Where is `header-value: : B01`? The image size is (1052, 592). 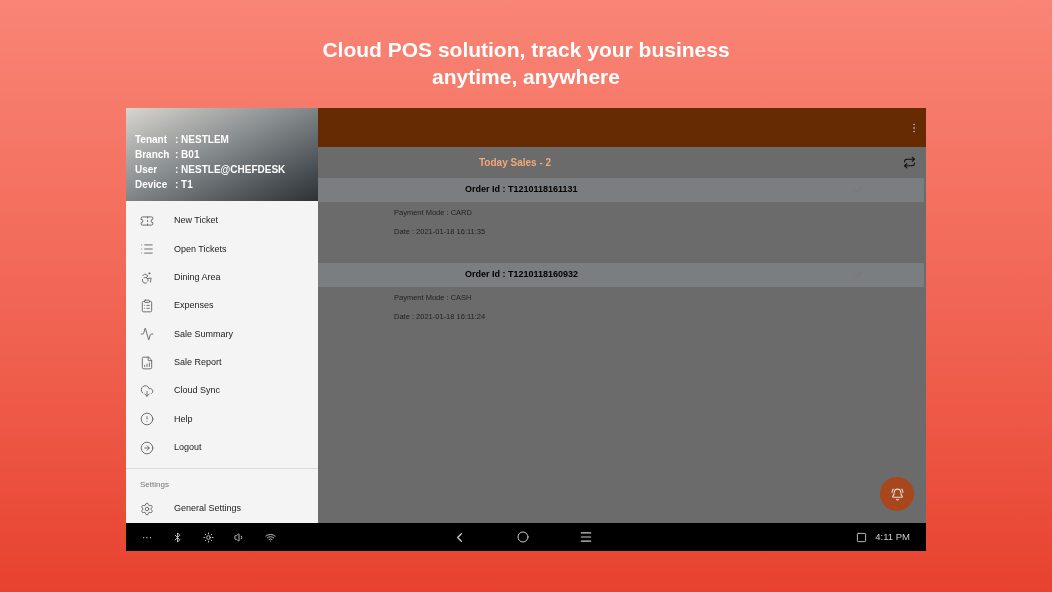 header-value: : B01 is located at coordinates (187, 155).